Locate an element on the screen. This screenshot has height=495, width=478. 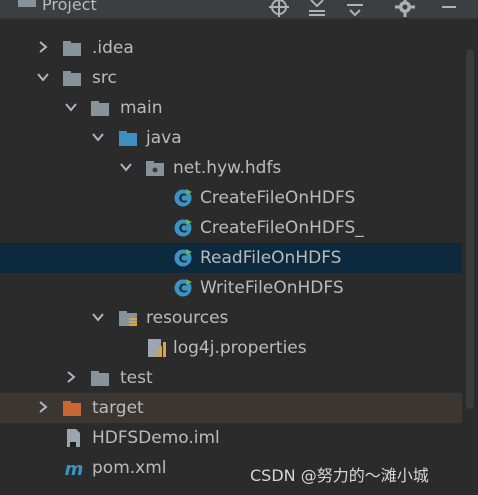
tree-item-package: net.hyw.hdfs is located at coordinates (231, 168).